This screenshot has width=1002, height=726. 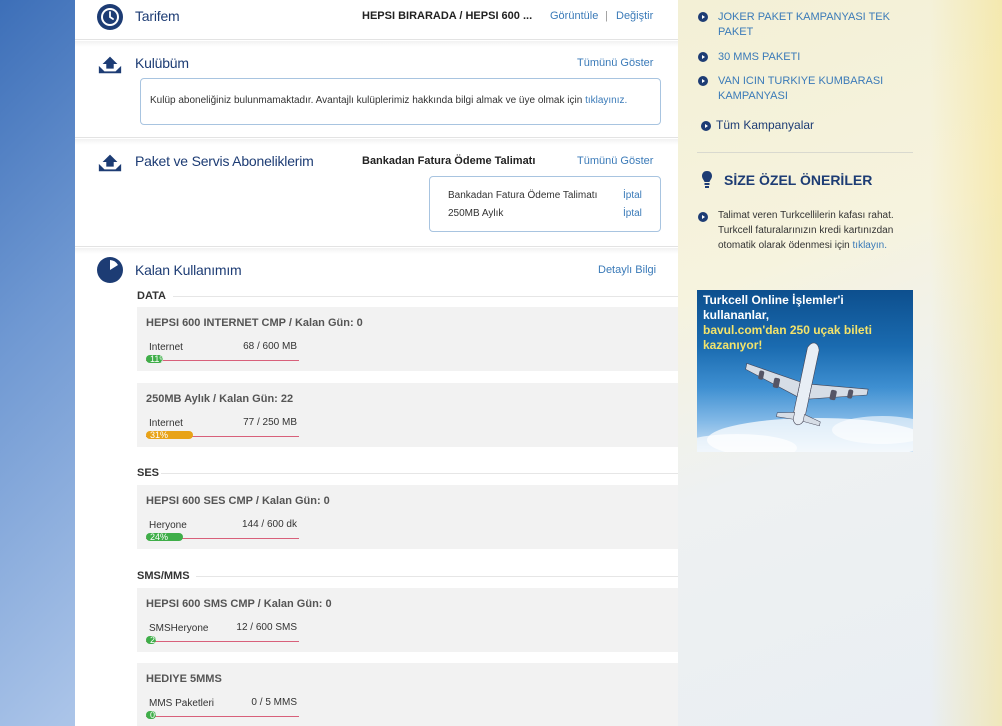 I want to click on subscriptions-show-all-link: Tümünü Göster, so click(x=615, y=161).